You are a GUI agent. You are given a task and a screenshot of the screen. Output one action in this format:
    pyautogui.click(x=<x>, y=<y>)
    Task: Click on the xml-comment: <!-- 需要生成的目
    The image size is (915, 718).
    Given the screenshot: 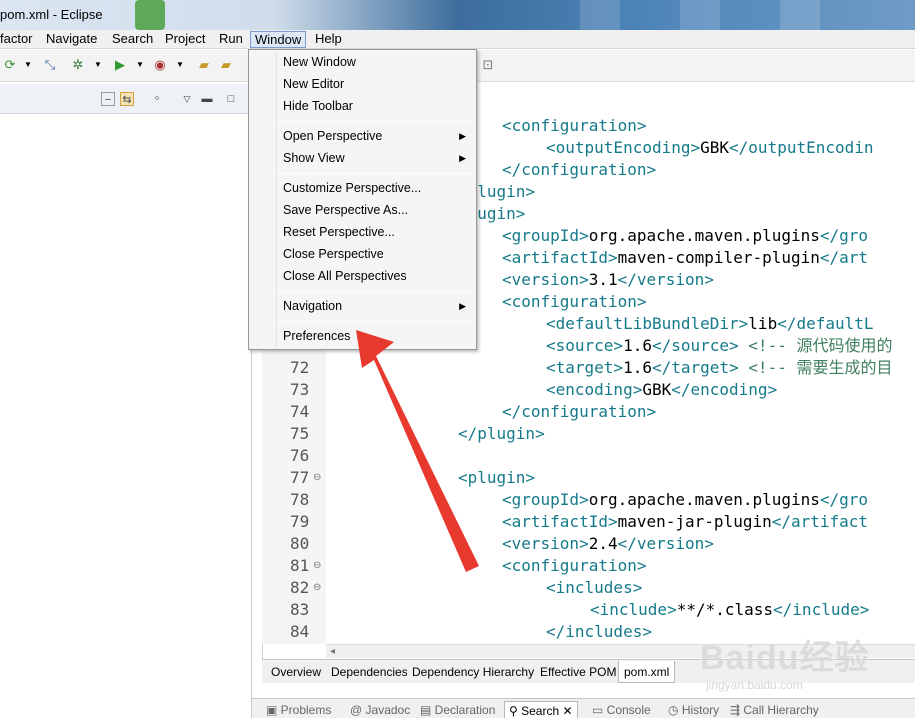 What is the action you would take?
    pyautogui.click(x=820, y=367)
    